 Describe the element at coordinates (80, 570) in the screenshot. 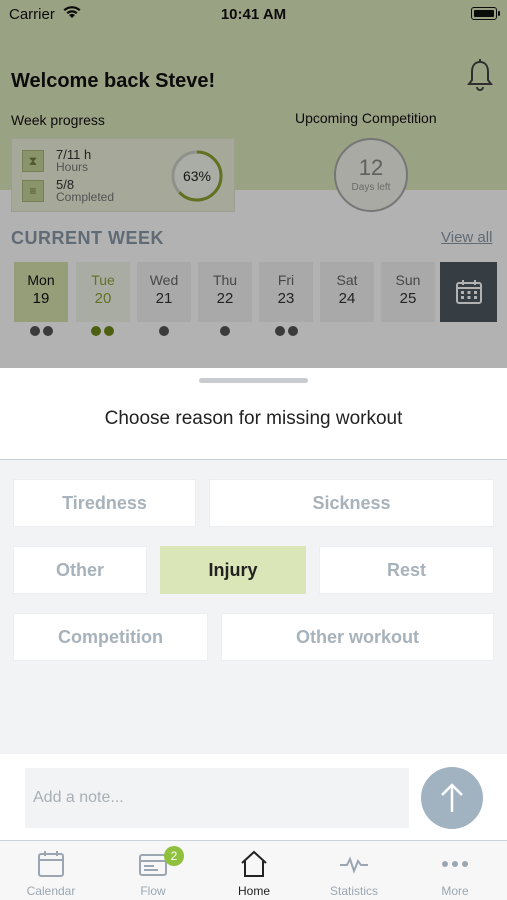

I see `reason-other: Other` at that location.